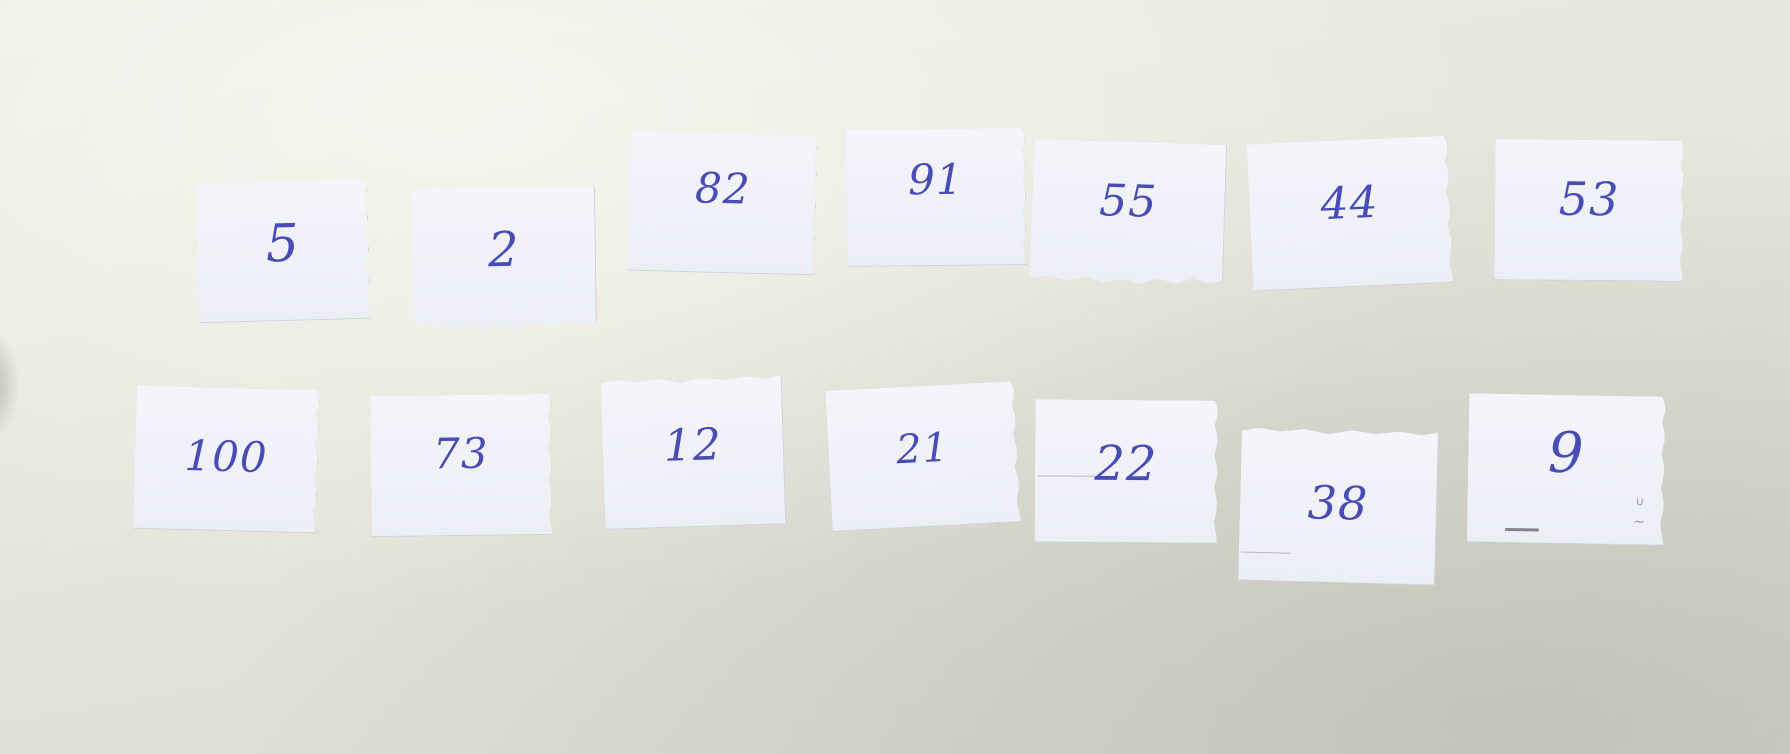 This screenshot has width=1790, height=754. I want to click on paper-card: 9 ~ ∪, so click(1567, 469).